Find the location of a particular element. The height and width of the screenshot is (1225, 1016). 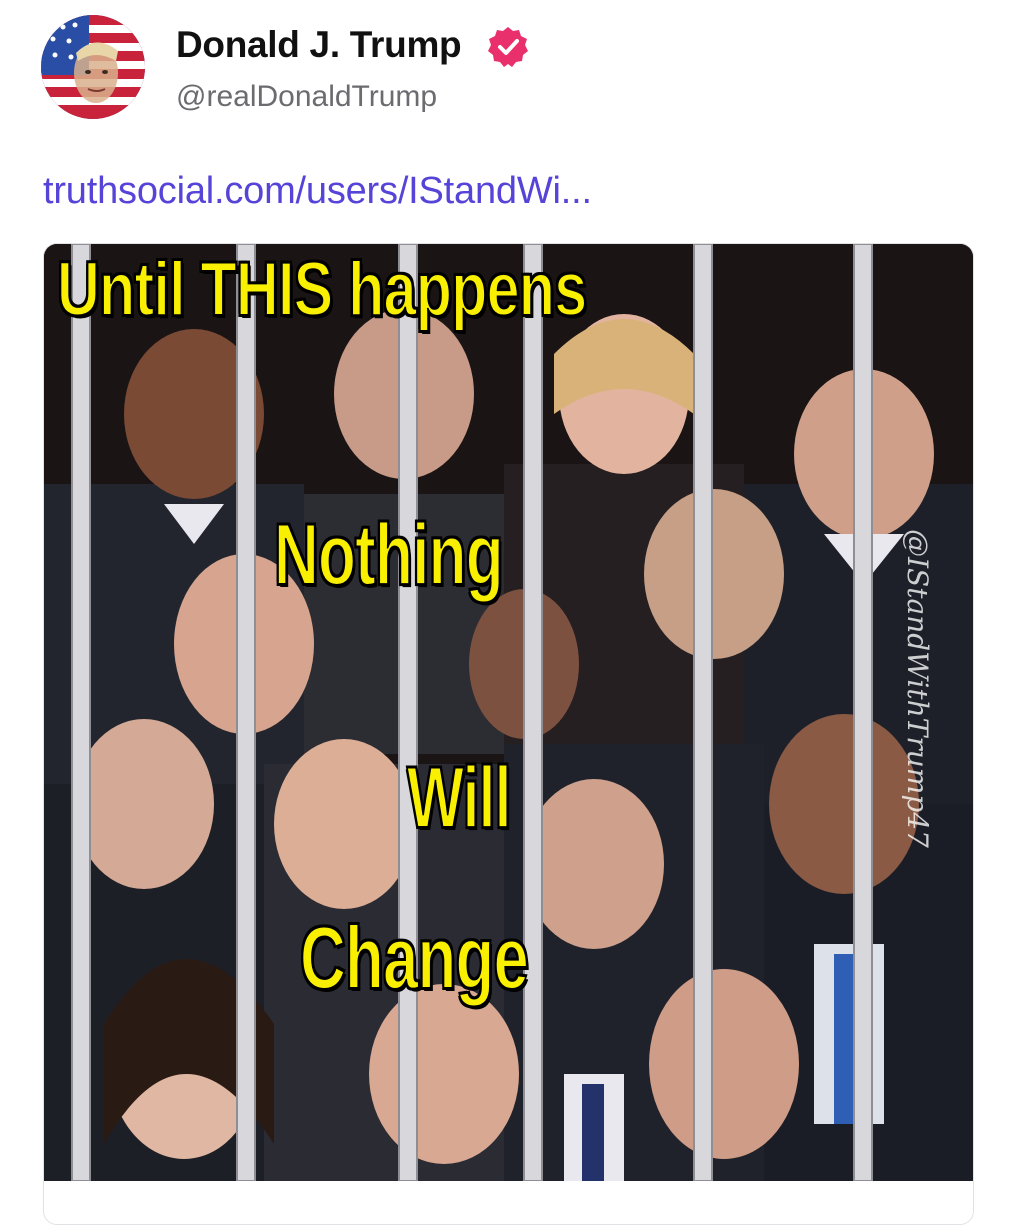

meme-line-4: Change is located at coordinates (414, 957).